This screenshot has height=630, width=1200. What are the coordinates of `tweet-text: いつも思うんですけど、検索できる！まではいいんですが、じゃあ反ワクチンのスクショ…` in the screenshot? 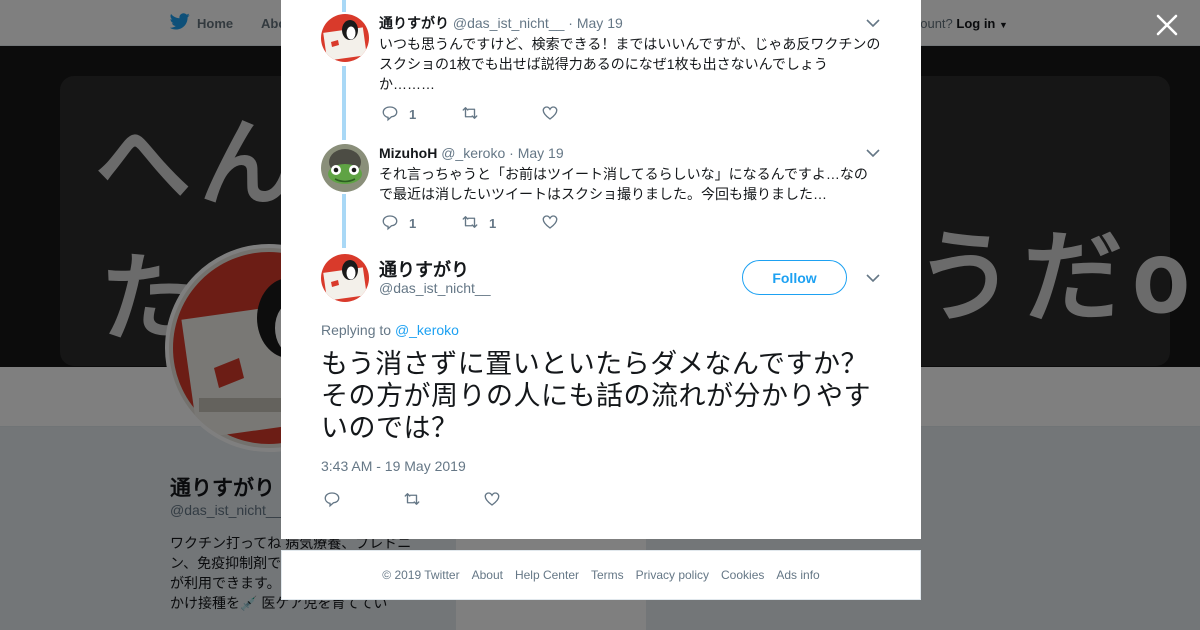 It's located at (630, 64).